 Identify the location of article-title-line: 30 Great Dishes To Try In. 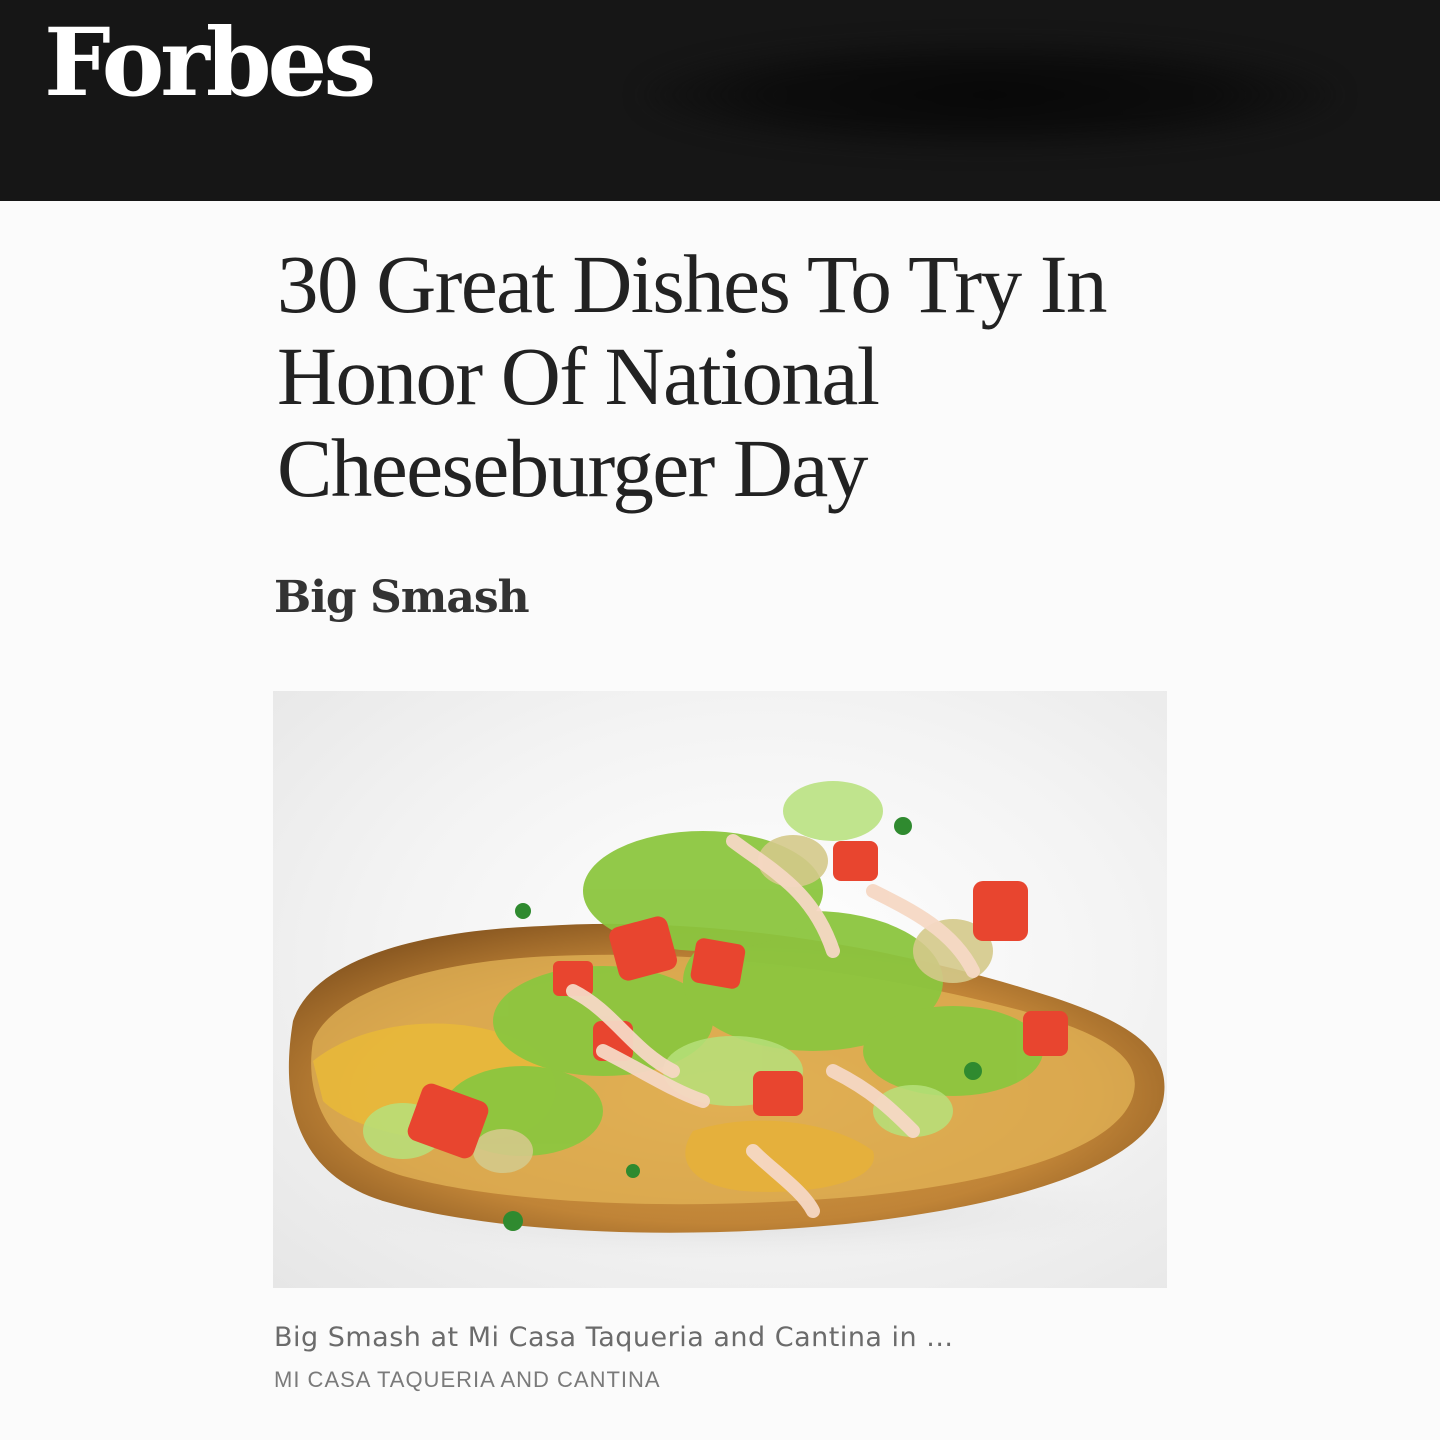
(692, 284).